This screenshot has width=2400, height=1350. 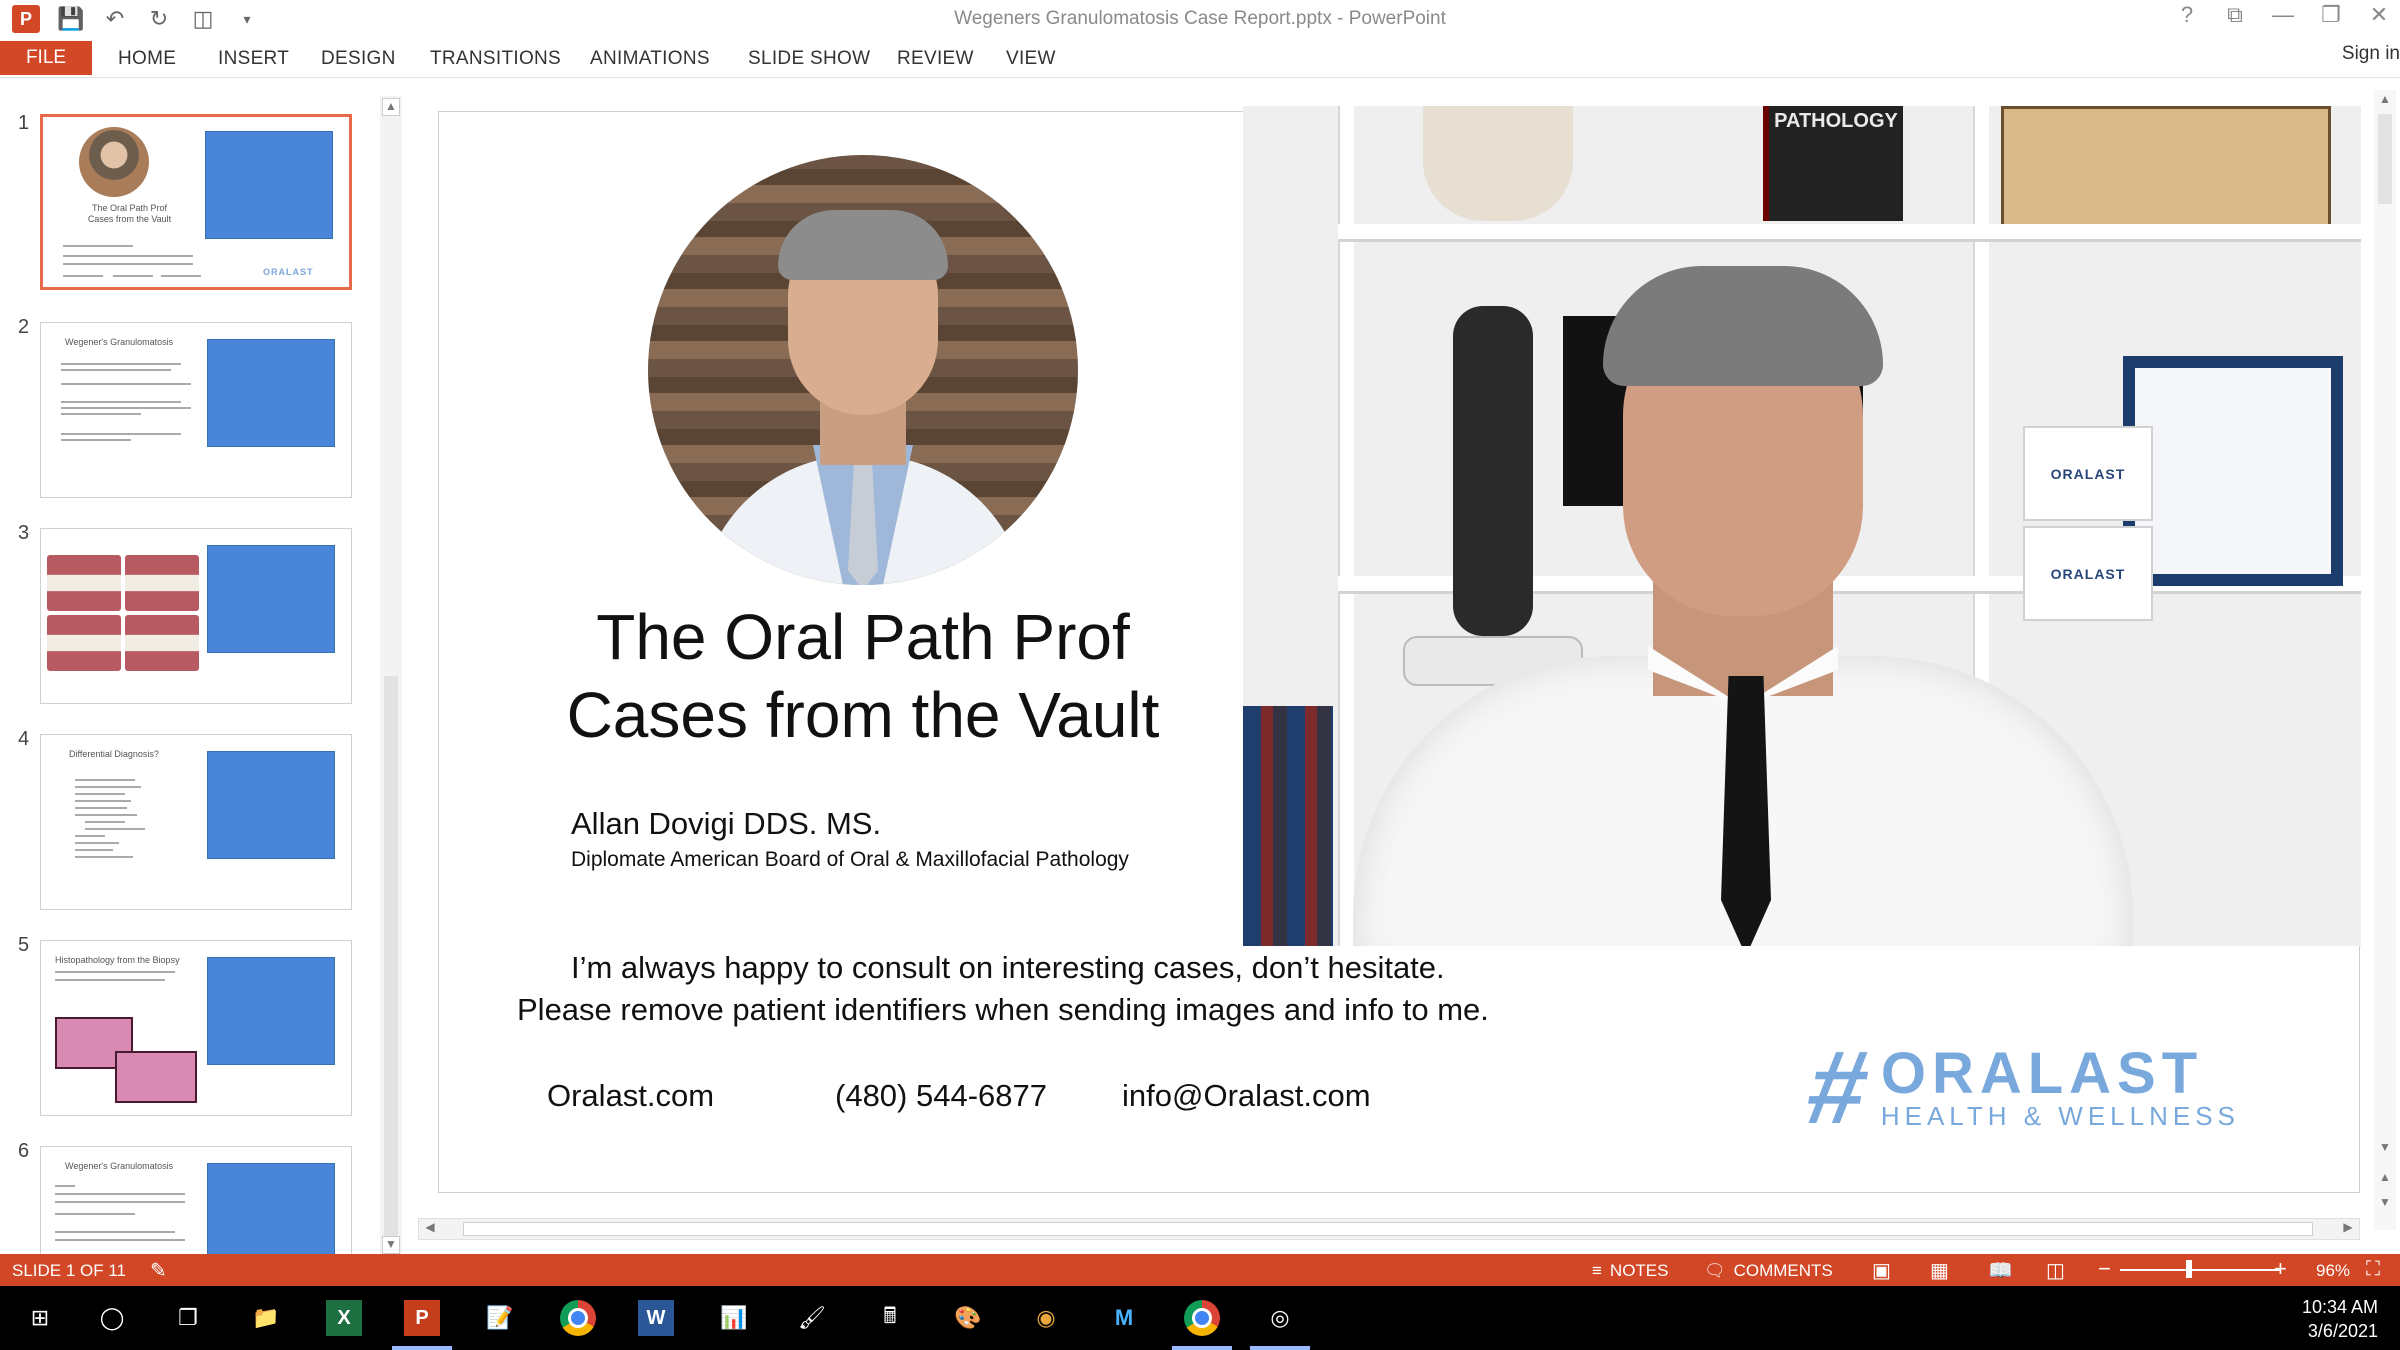 What do you see at coordinates (158, 1270) in the screenshot?
I see `spelling-check-icon: ✎` at bounding box center [158, 1270].